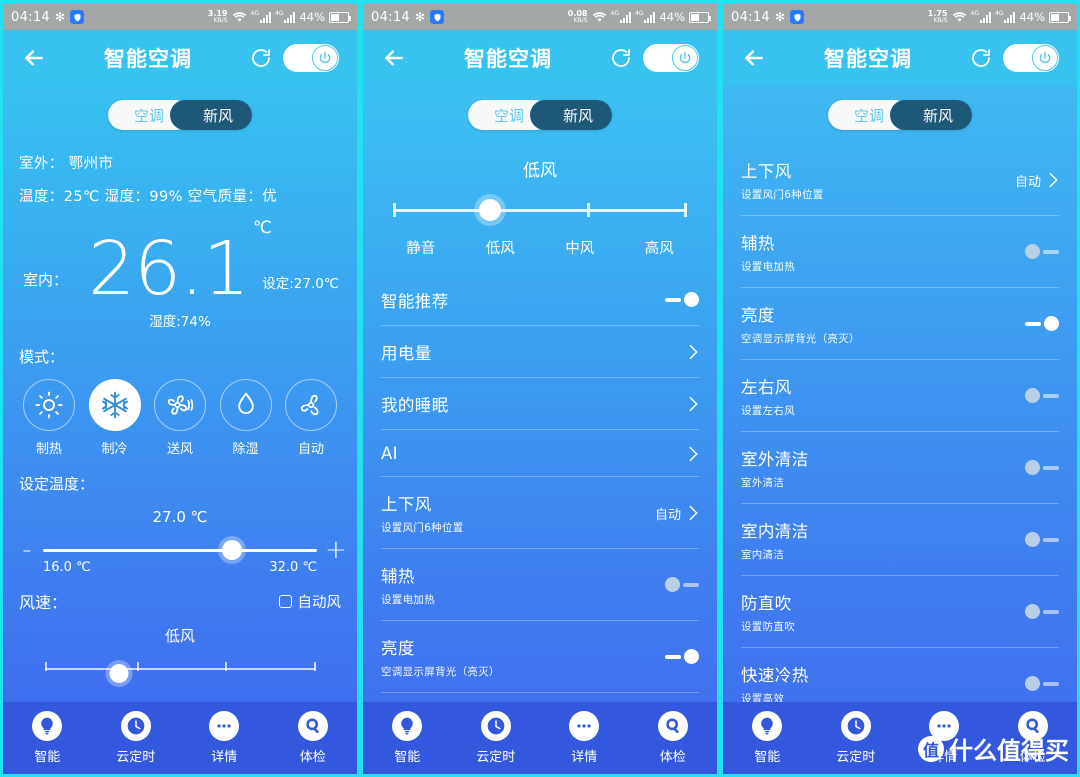  I want to click on list-item: 室外清洁 室外清洁, so click(900, 468).